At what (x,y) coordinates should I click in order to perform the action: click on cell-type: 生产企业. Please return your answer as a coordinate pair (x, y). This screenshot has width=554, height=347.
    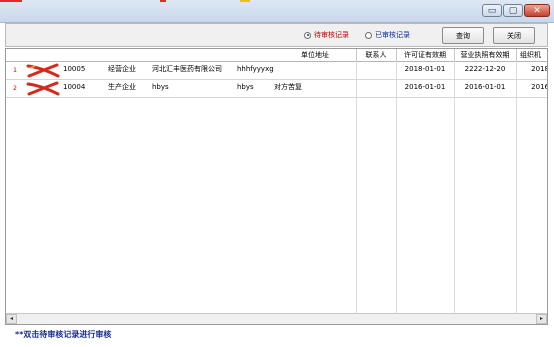
    Looking at the image, I should click on (122, 87).